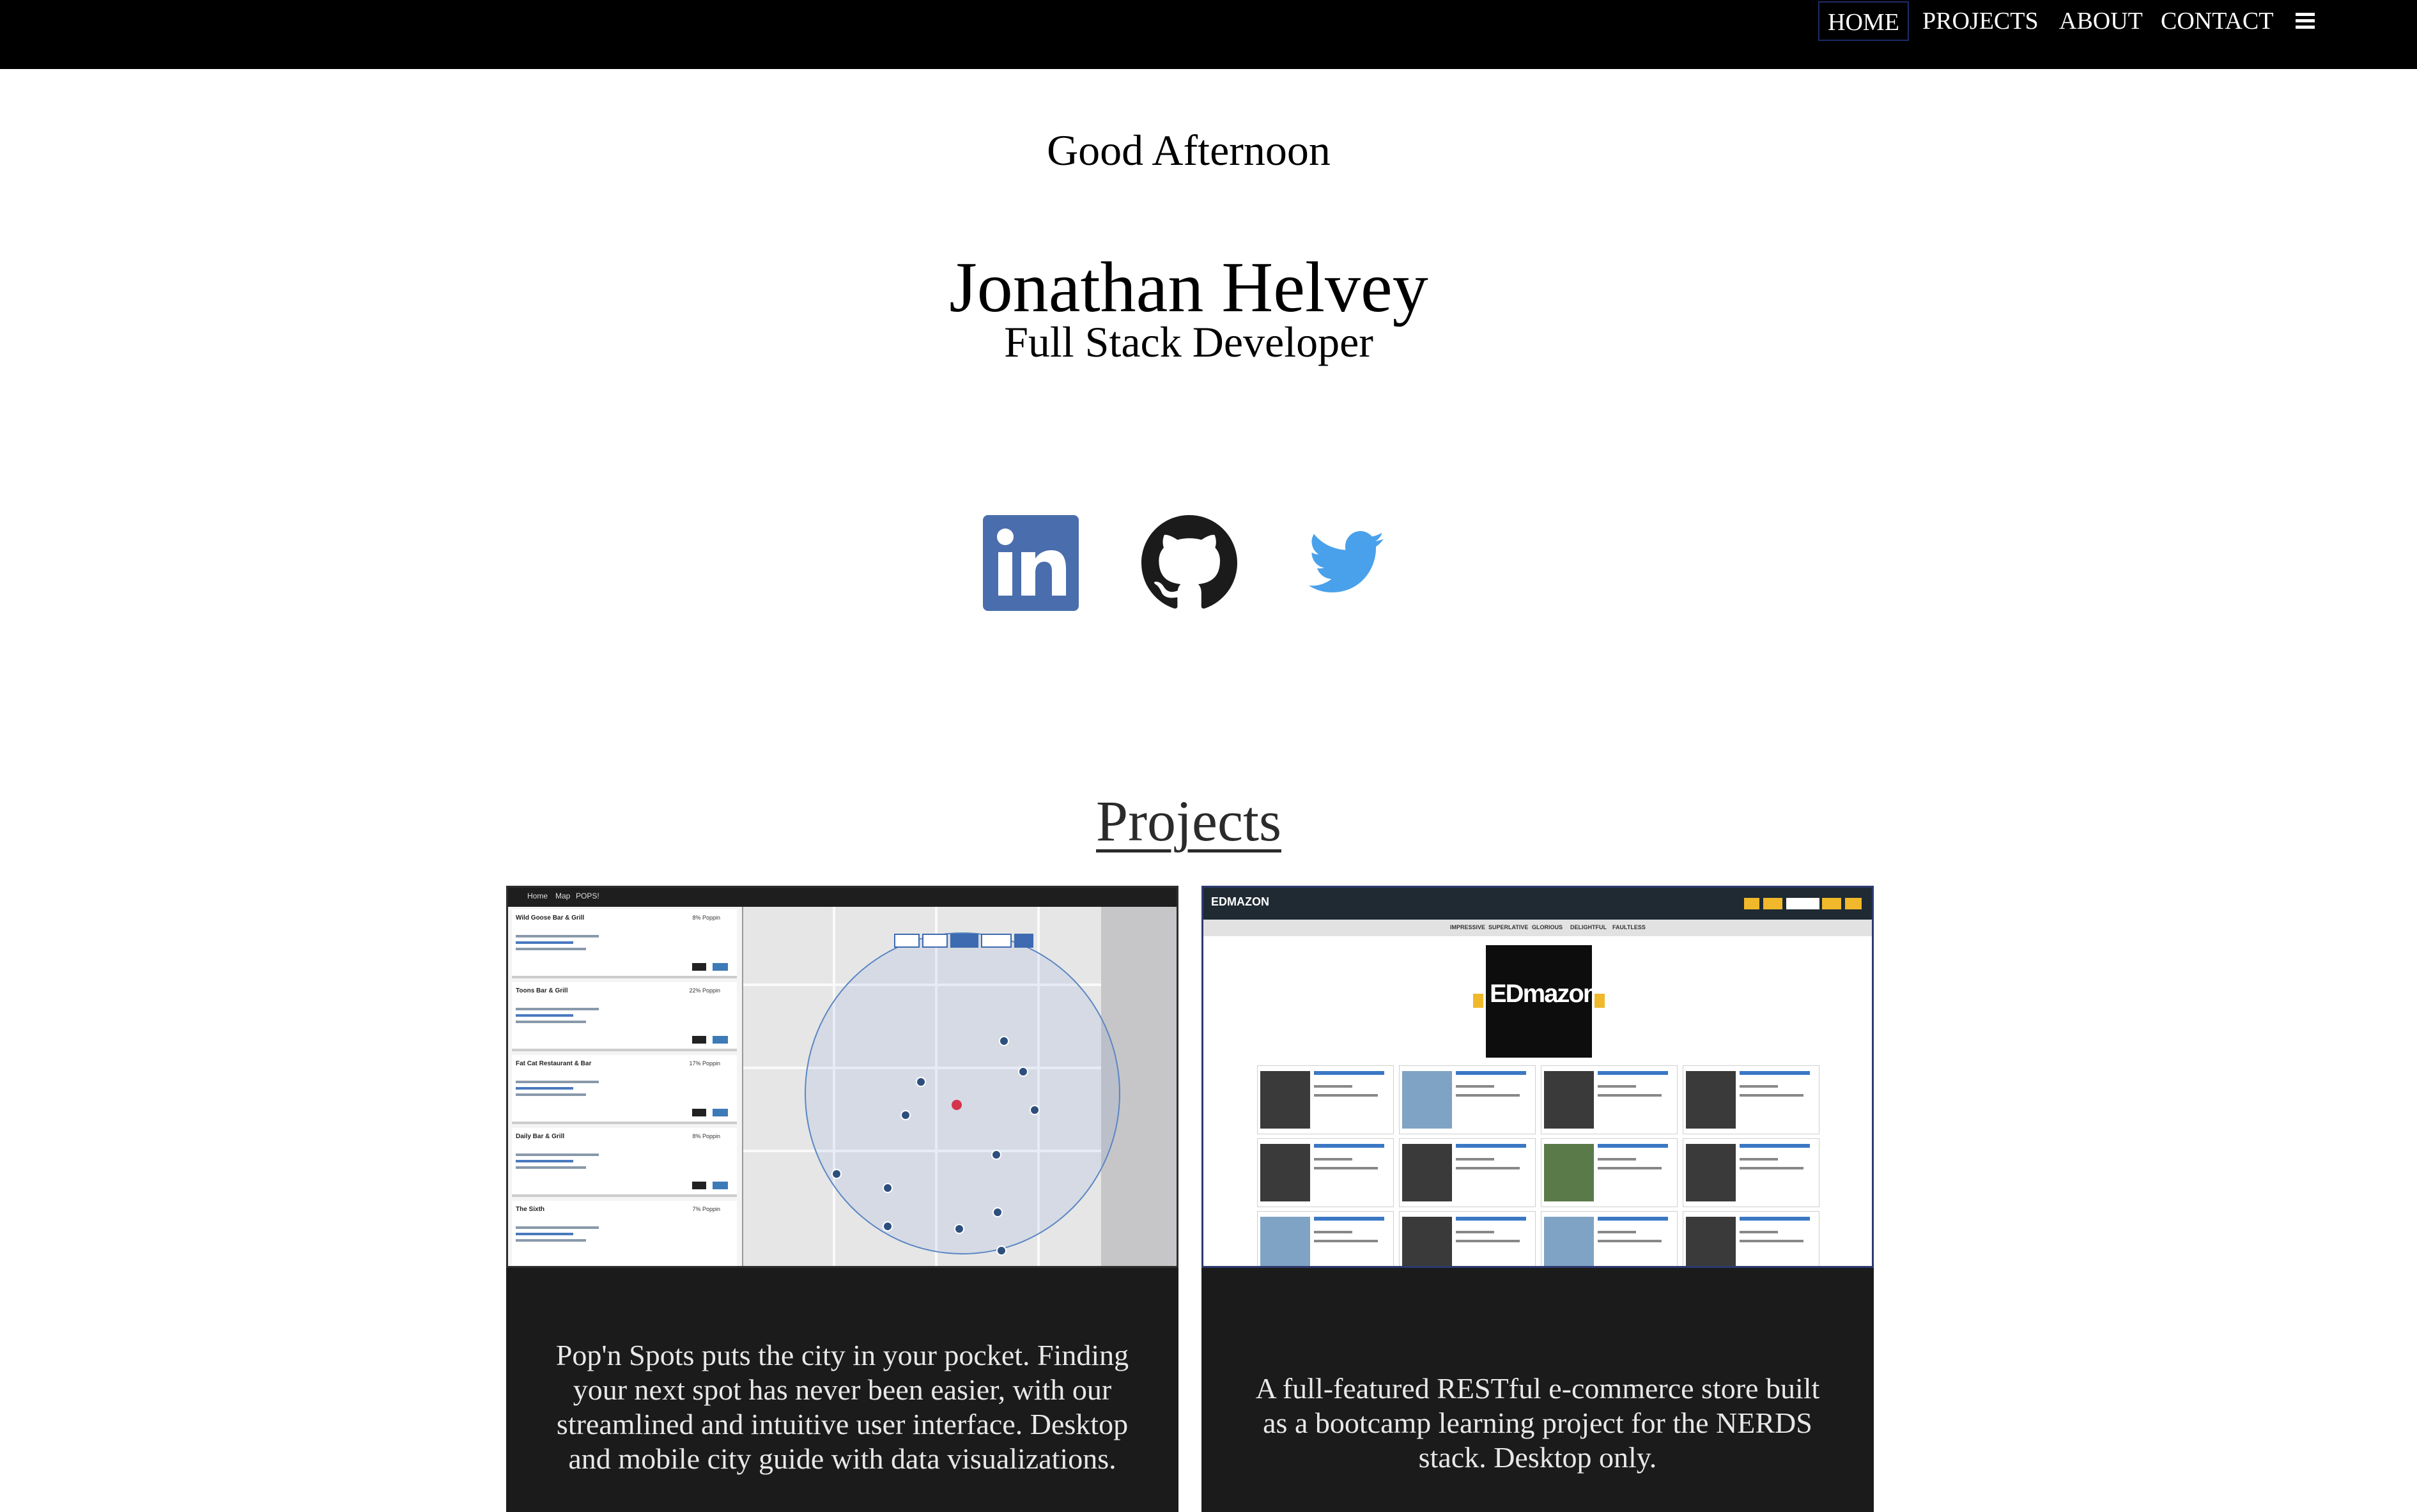 This screenshot has height=1512, width=2417. I want to click on twitter-icon, so click(1347, 563).